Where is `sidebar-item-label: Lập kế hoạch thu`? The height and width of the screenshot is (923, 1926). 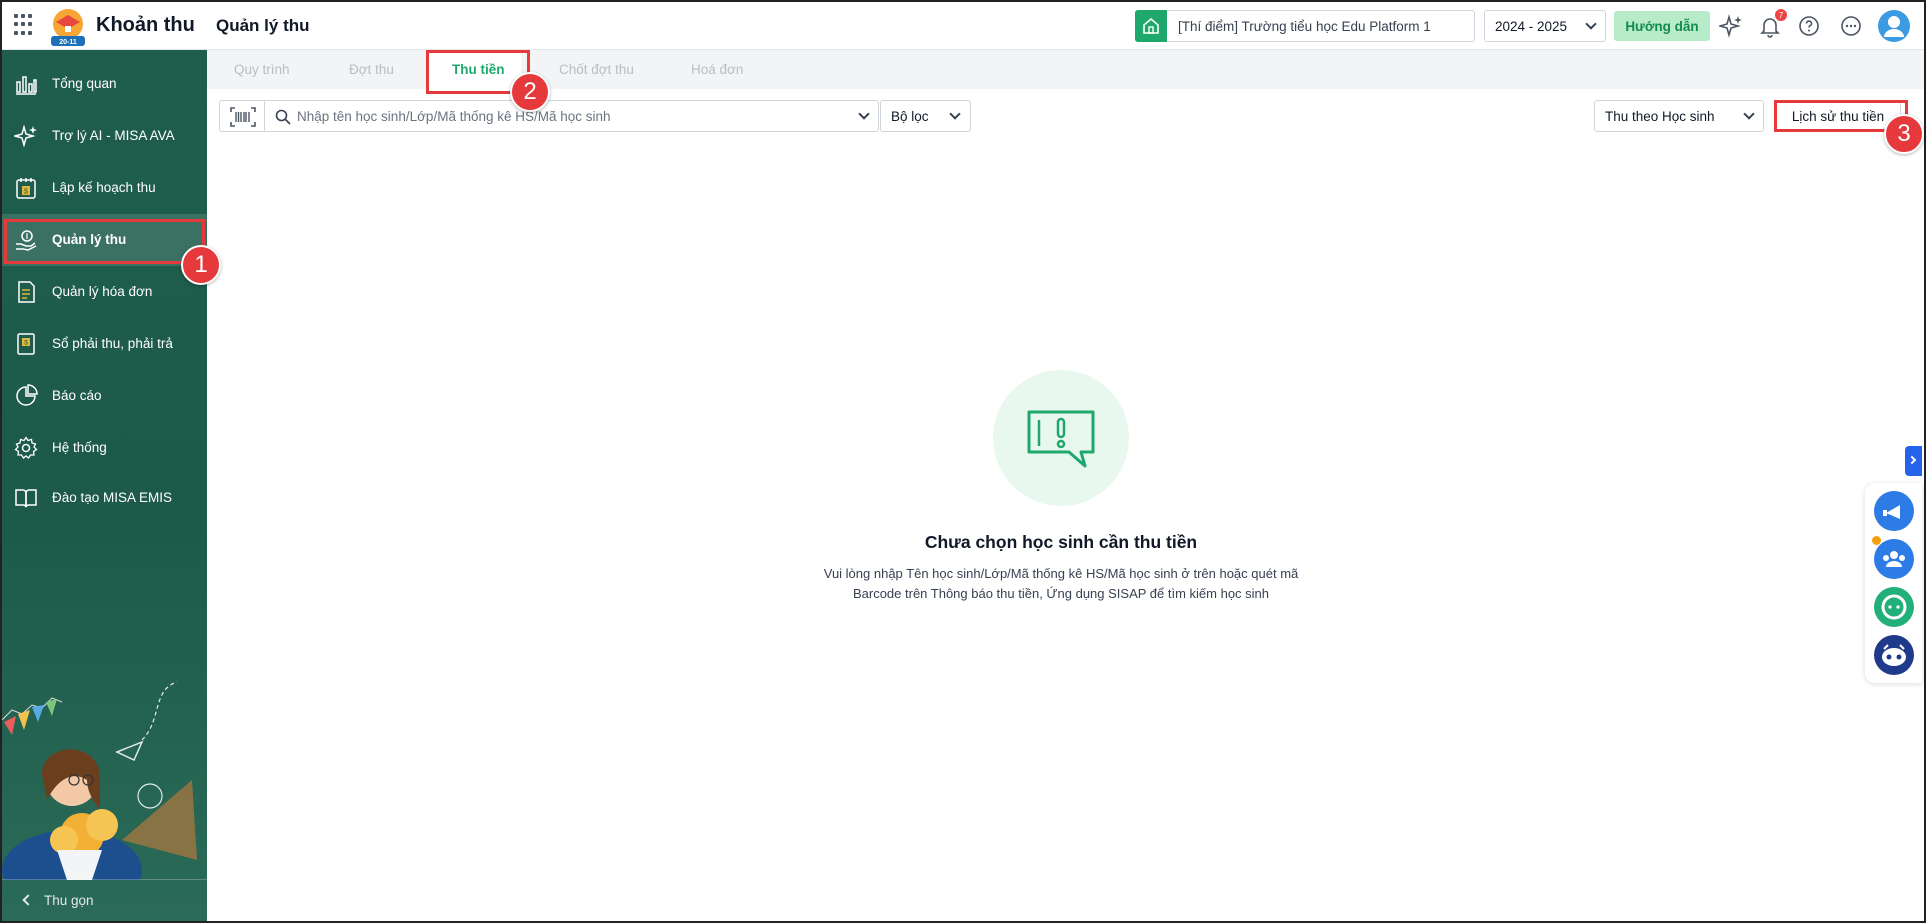
sidebar-item-label: Lập kế hoạch thu is located at coordinates (104, 187).